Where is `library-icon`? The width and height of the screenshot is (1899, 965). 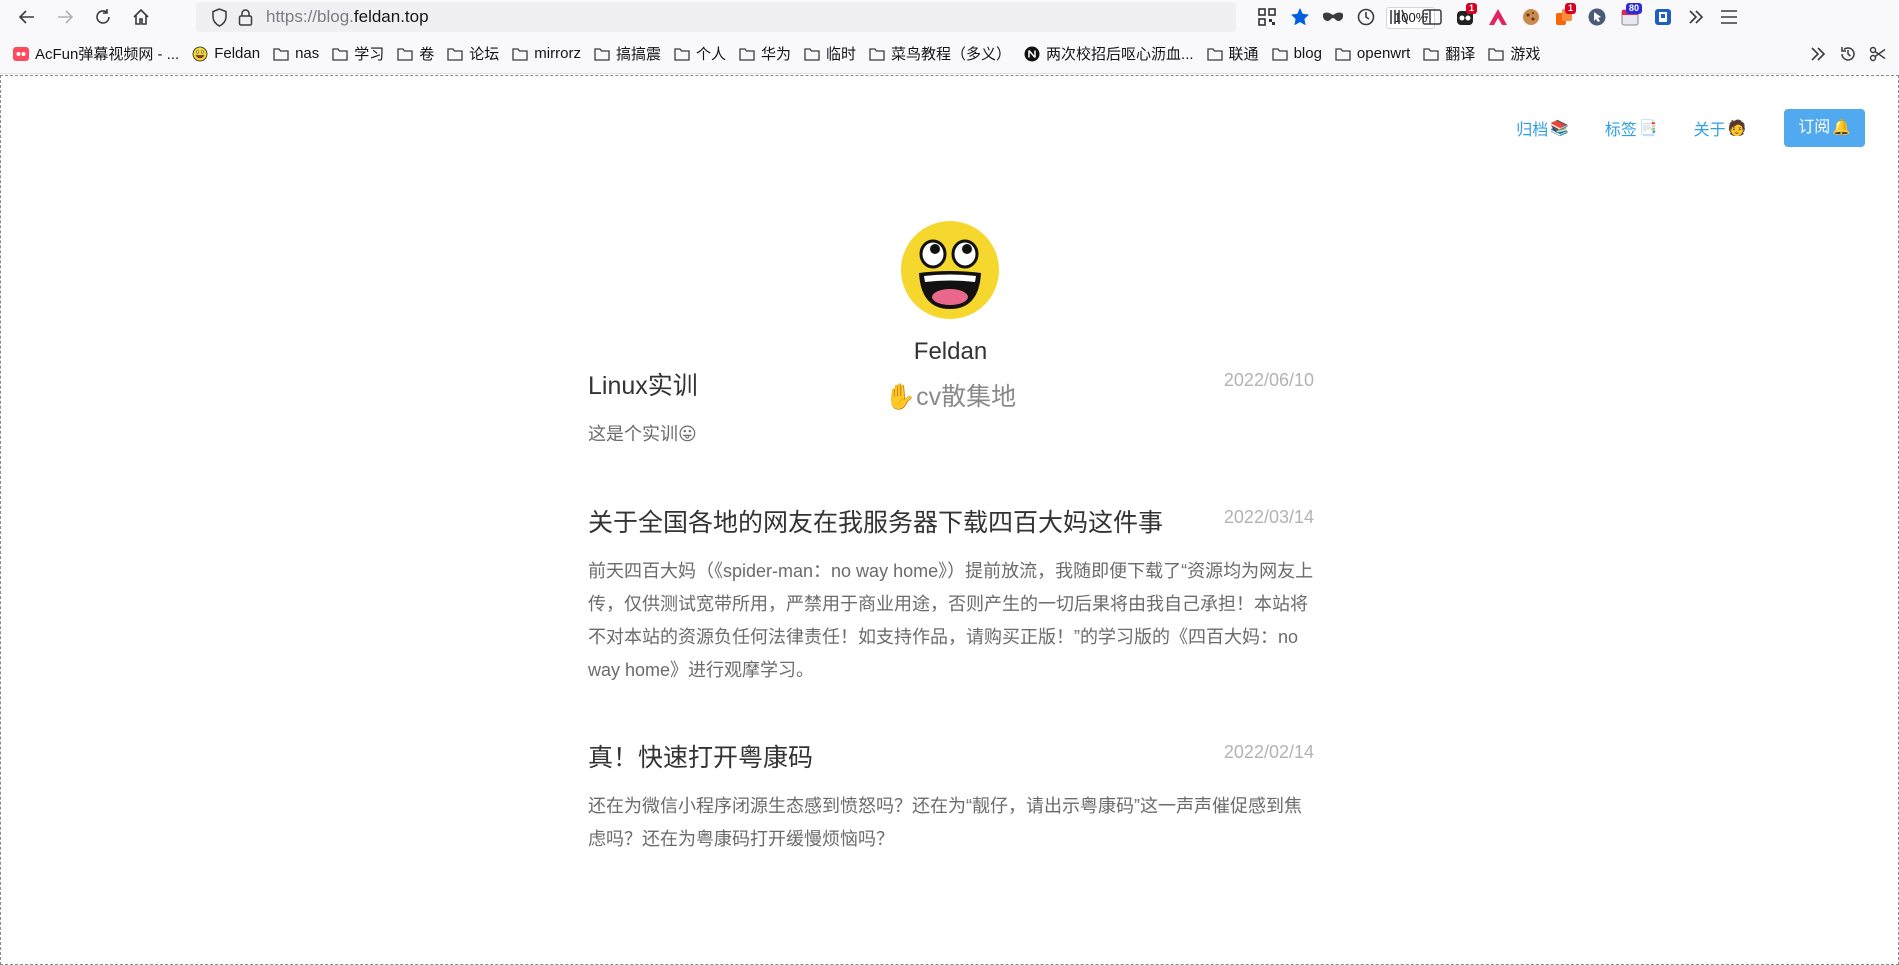
library-icon is located at coordinates (1398, 17).